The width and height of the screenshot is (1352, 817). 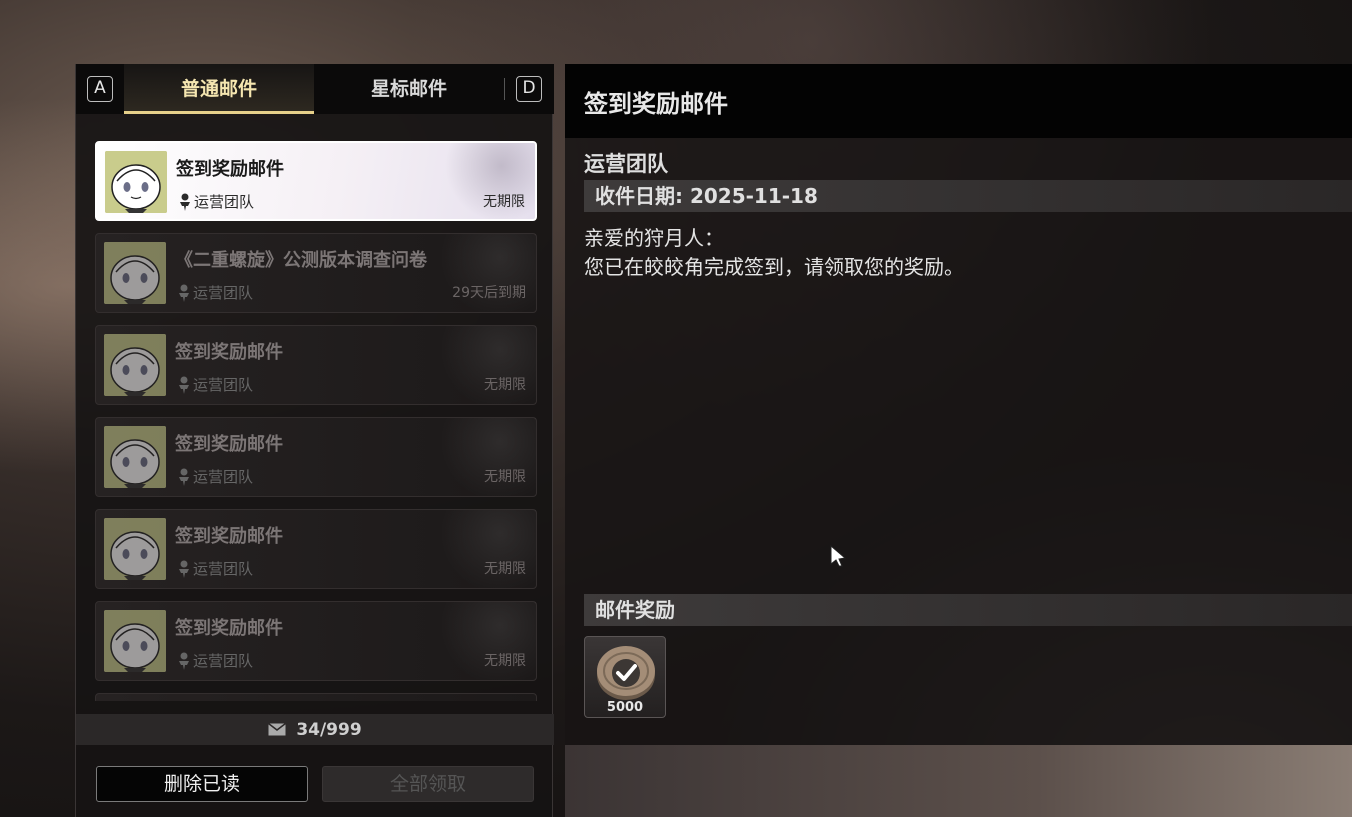 I want to click on mail-title: 《二重螺旋》公测版本调查问卷, so click(x=301, y=260).